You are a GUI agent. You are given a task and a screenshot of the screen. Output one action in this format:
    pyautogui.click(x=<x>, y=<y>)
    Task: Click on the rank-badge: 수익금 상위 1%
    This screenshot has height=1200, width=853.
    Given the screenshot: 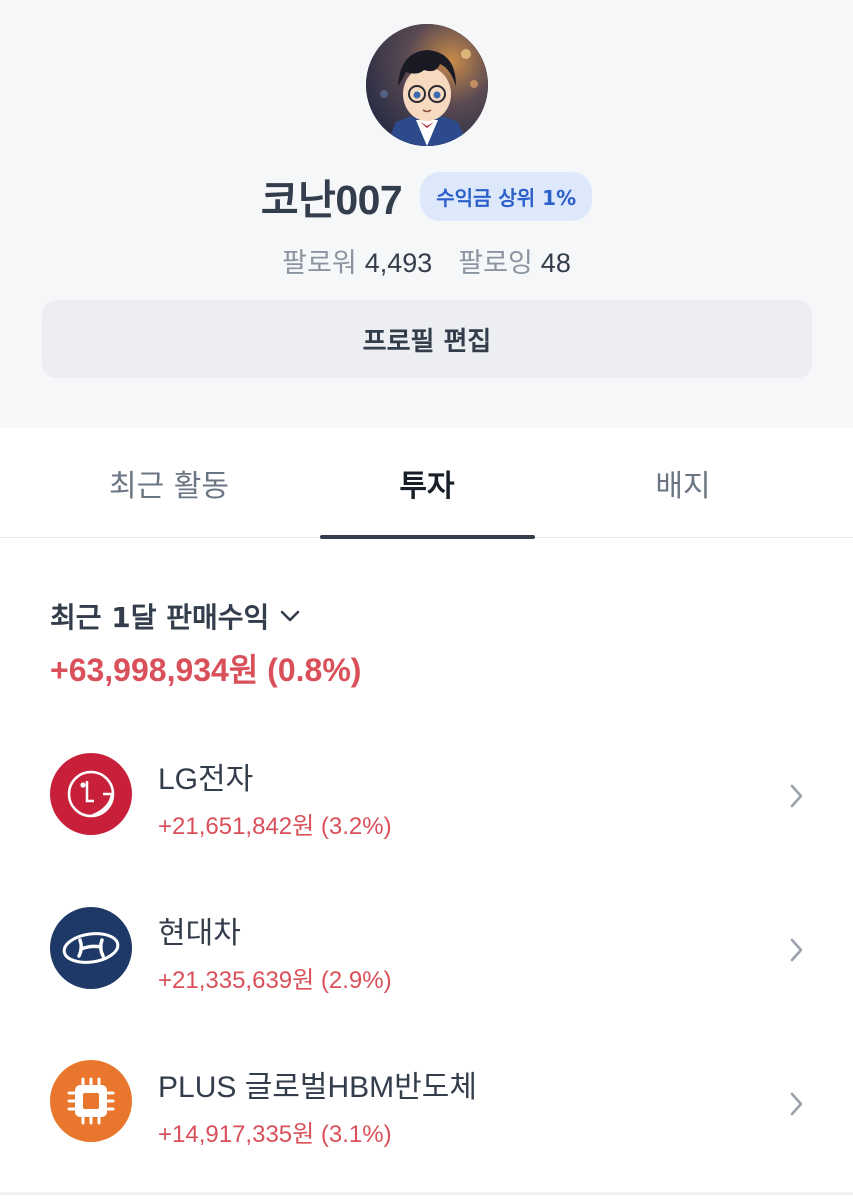 What is the action you would take?
    pyautogui.click(x=506, y=196)
    